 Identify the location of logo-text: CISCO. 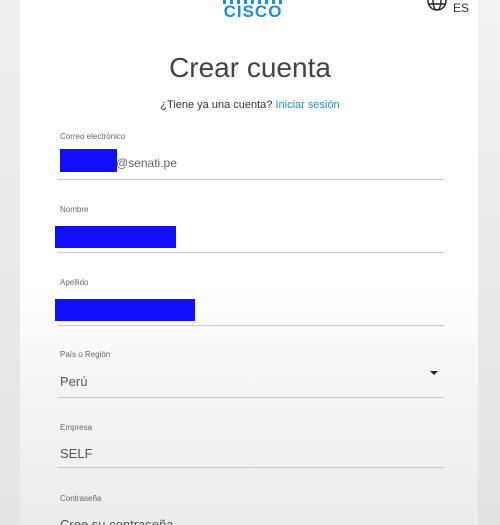
(253, 11).